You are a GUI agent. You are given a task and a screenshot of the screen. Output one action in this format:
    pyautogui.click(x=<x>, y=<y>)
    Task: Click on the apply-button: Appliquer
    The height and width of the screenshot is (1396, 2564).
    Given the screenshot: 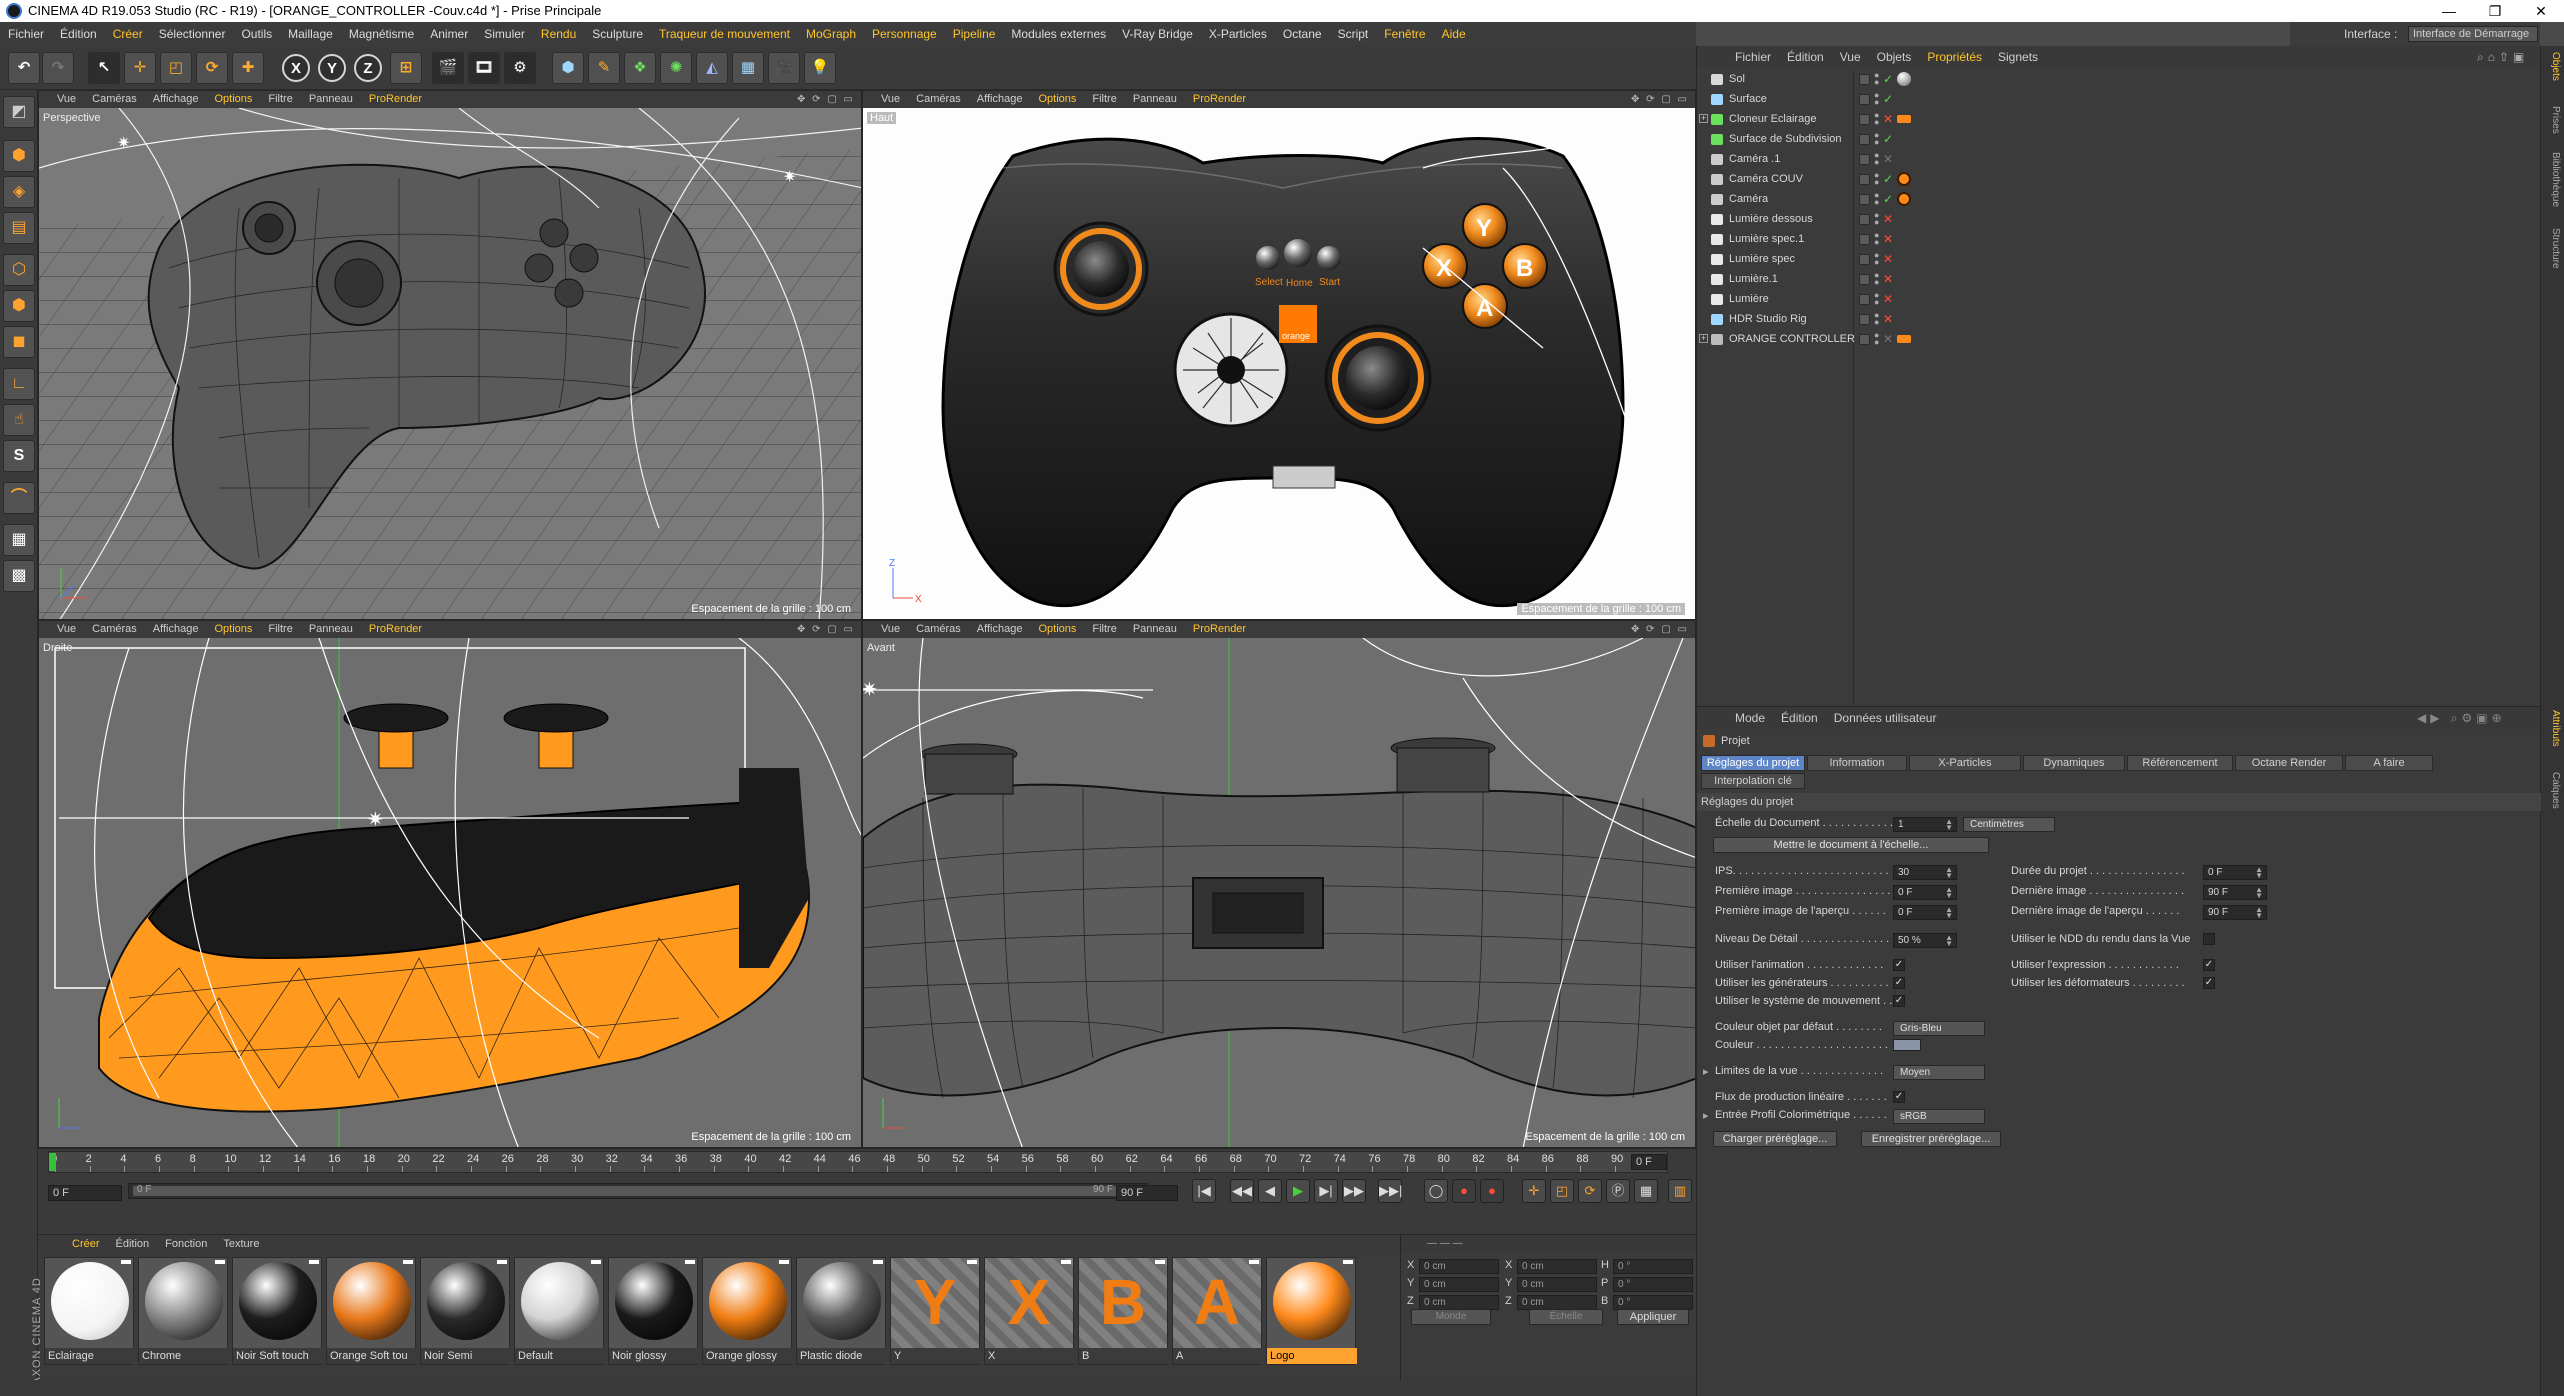 What is the action you would take?
    pyautogui.click(x=1653, y=1317)
    